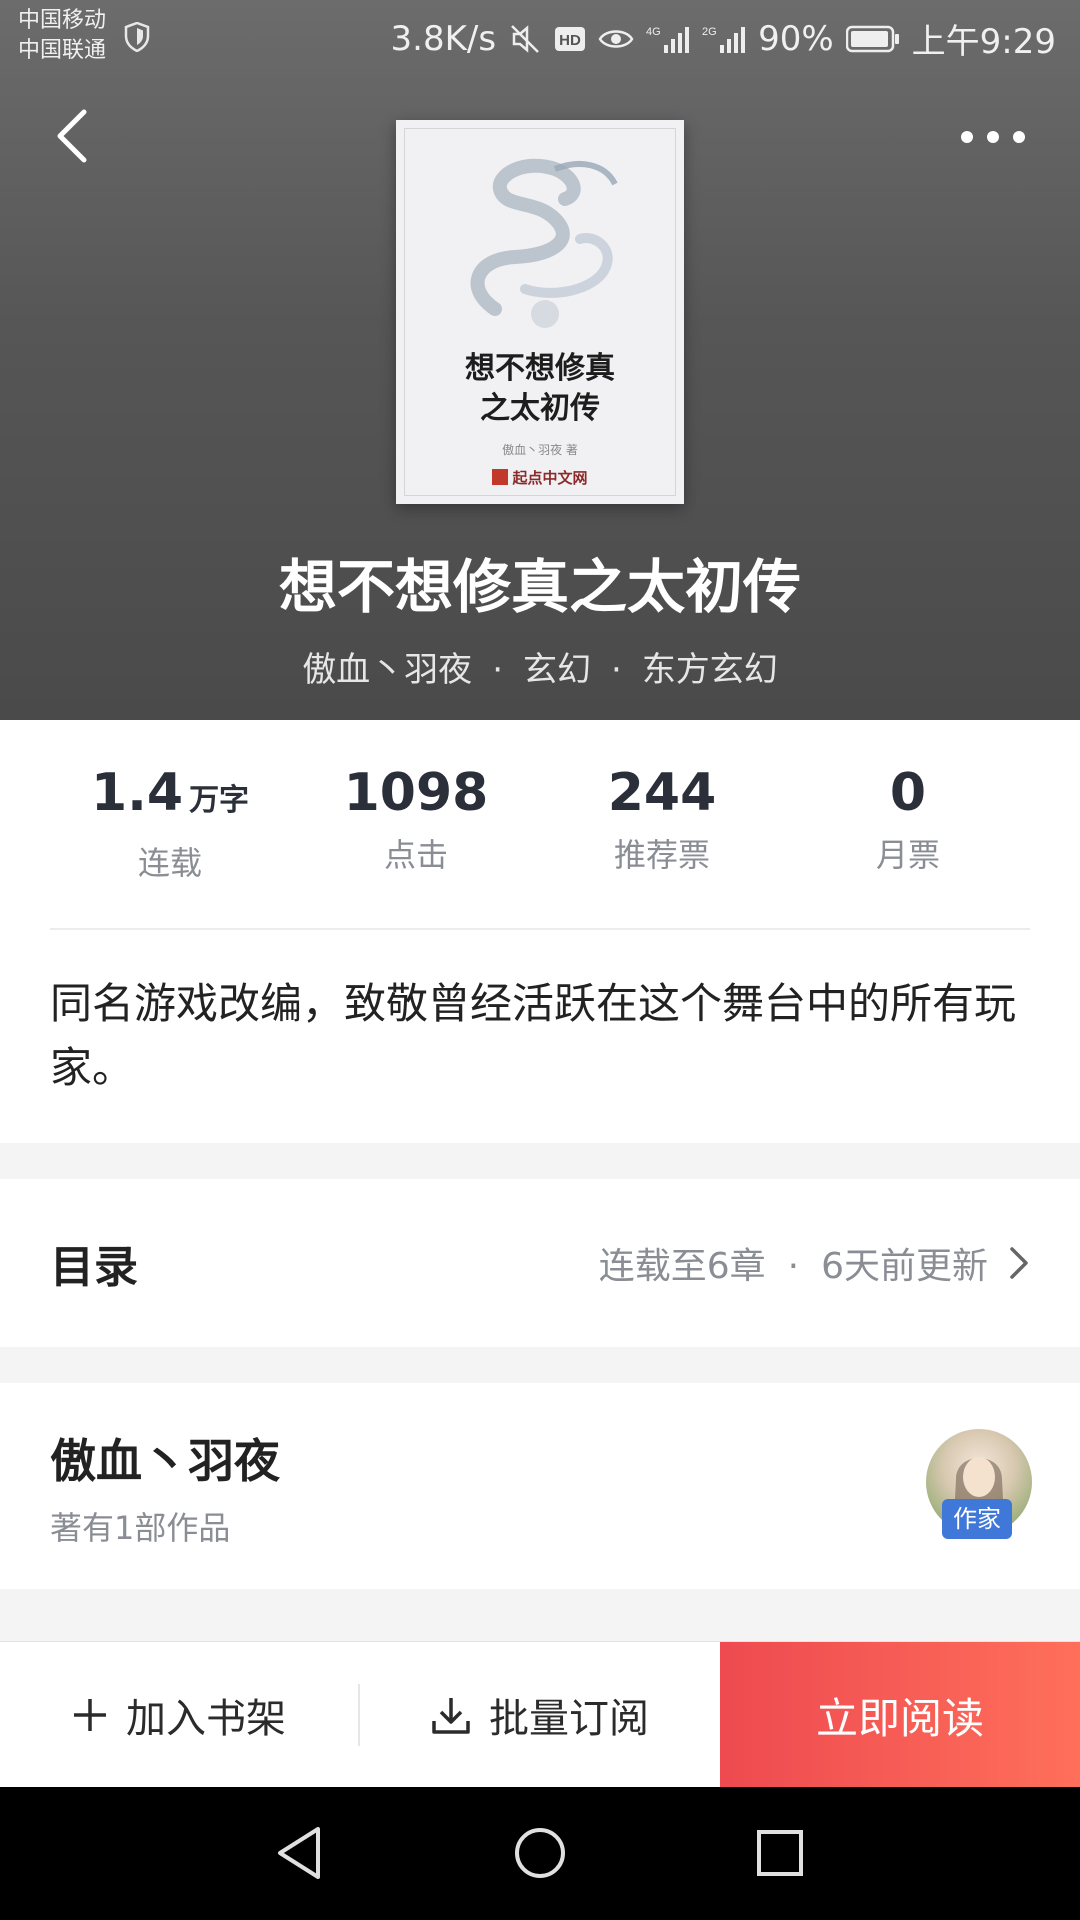 Image resolution: width=1080 pixels, height=1920 pixels. What do you see at coordinates (569, 1719) in the screenshot?
I see `batch-subscribe-label: 批量订阅` at bounding box center [569, 1719].